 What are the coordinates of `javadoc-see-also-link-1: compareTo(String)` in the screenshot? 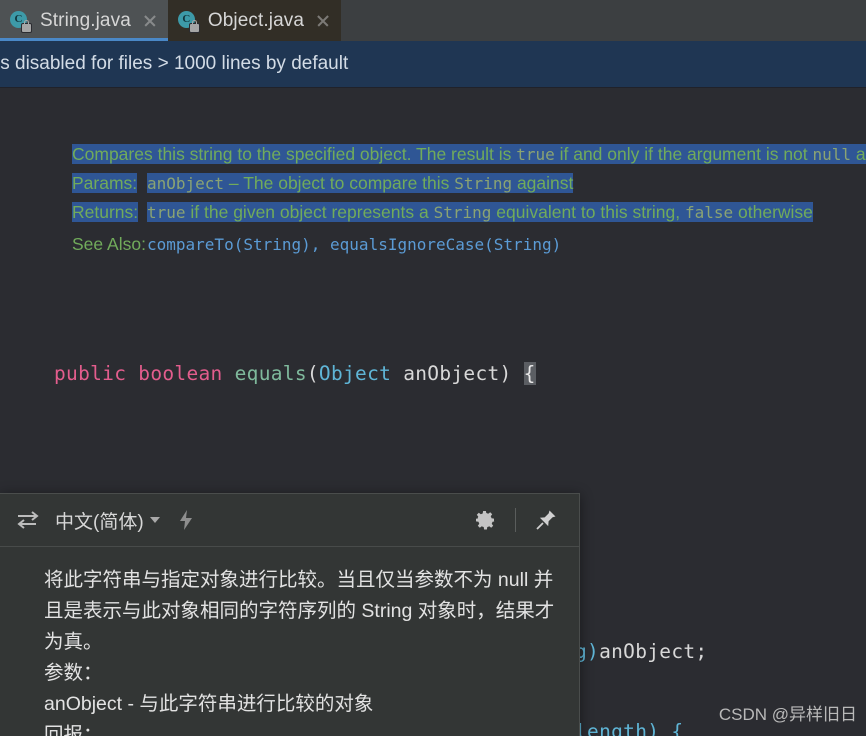 It's located at (229, 244).